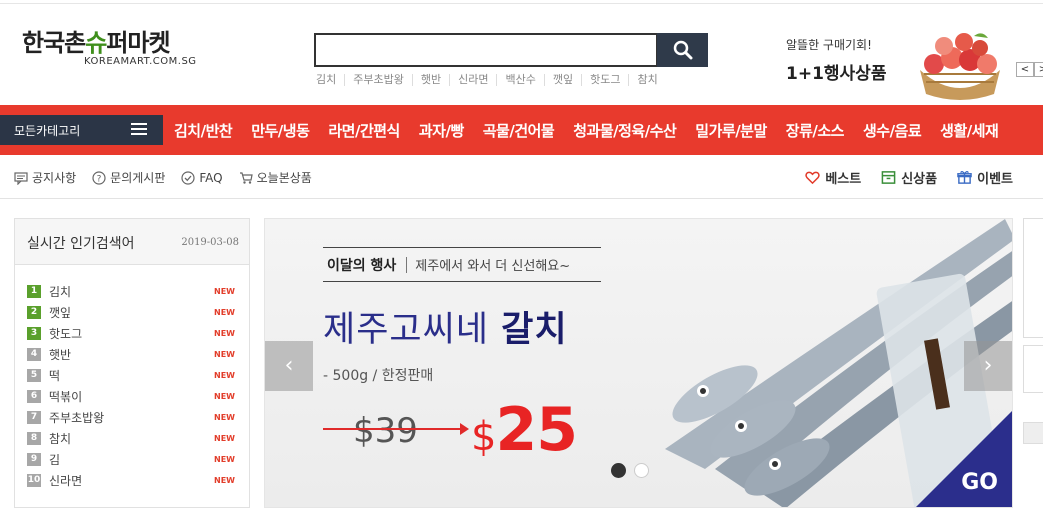  Describe the element at coordinates (641, 470) in the screenshot. I see `pagination-dot` at that location.